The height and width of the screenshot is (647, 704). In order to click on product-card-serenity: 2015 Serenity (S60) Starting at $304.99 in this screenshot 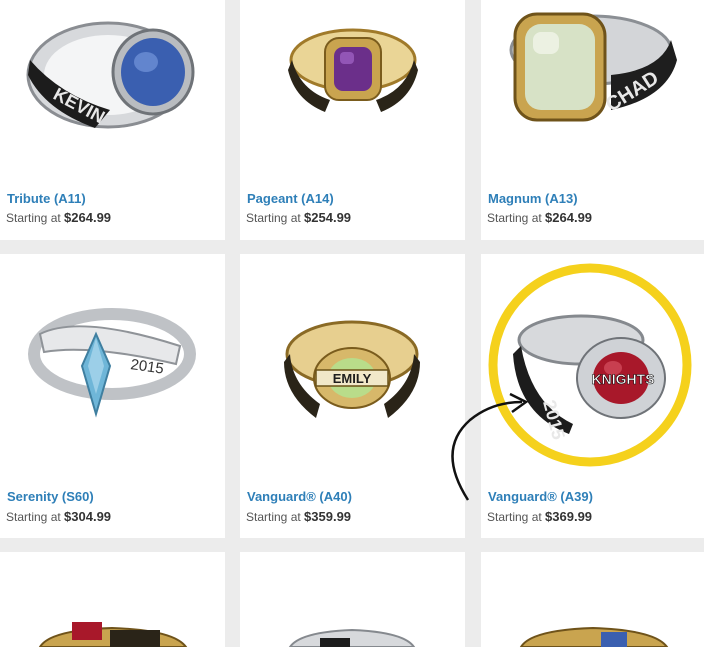, I will do `click(112, 396)`.